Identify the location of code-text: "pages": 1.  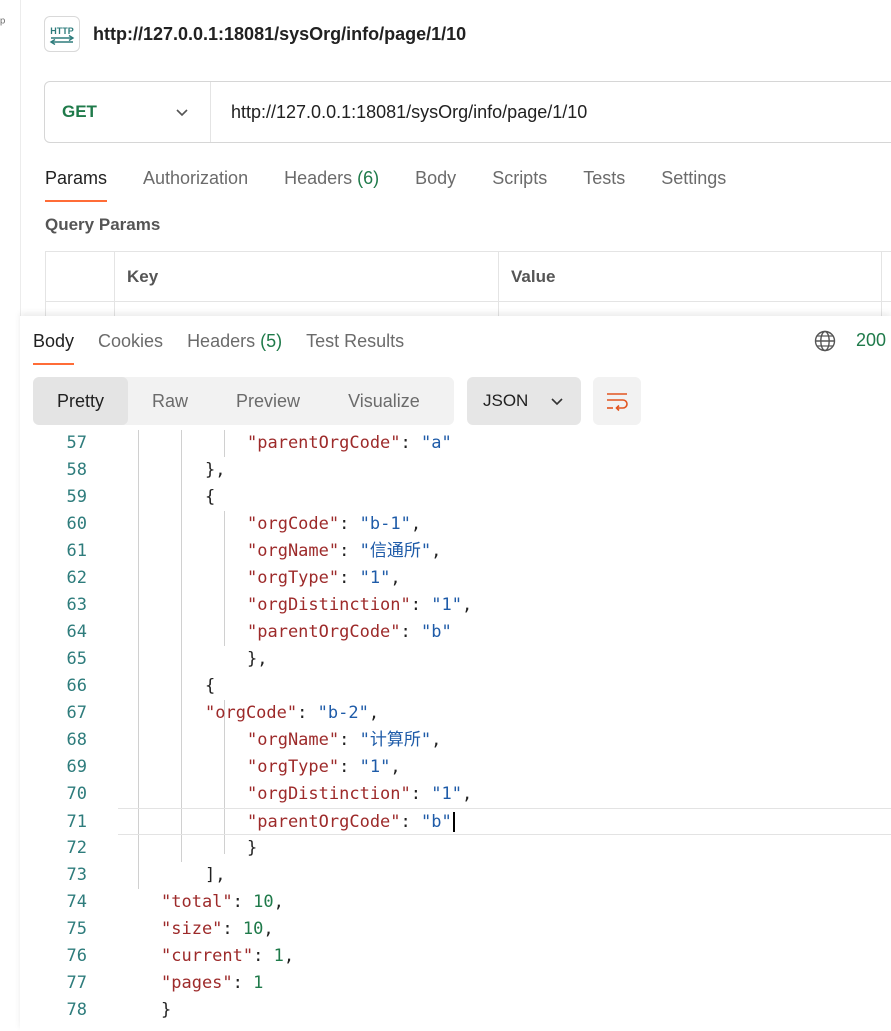
(212, 983).